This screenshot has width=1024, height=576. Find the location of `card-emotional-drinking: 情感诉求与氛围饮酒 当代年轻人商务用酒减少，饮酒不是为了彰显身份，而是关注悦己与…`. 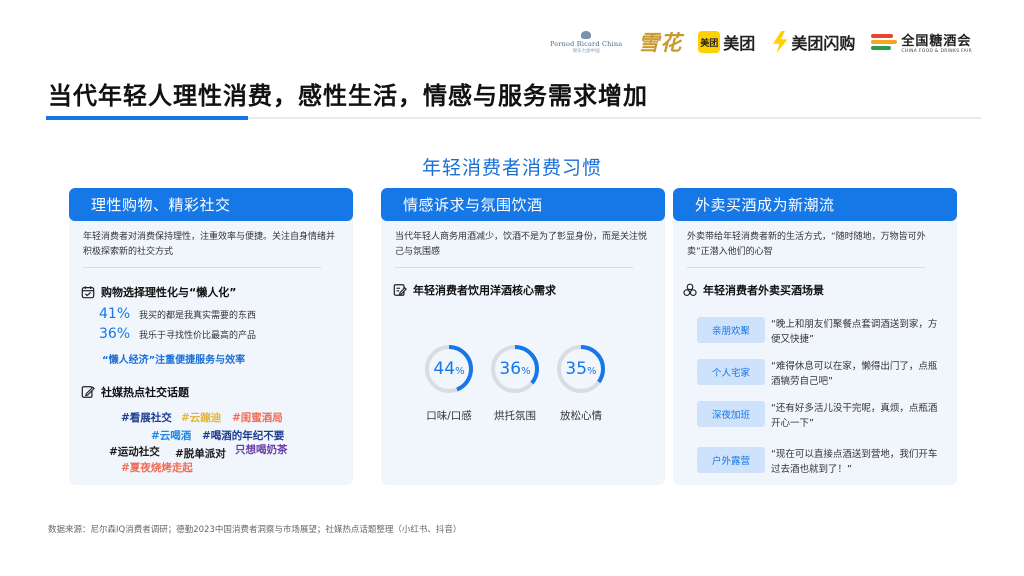

card-emotional-drinking: 情感诉求与氛围饮酒 当代年轻人商务用酒减少，饮酒不是为了彰显身份，而是关注悦己与… is located at coordinates (523, 336).